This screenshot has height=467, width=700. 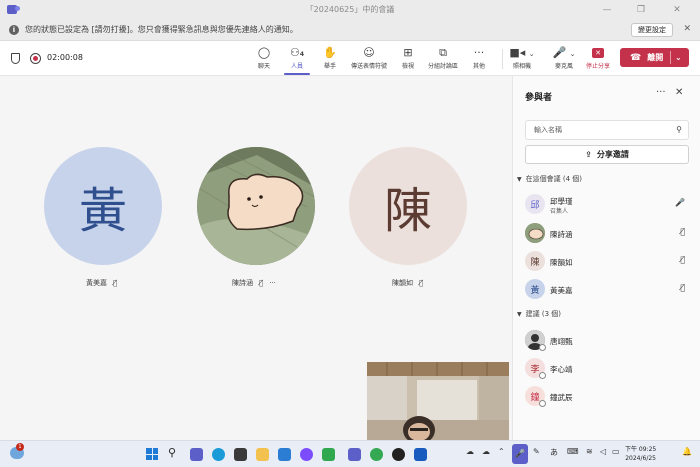 I want to click on edge-icon, so click(x=218, y=454).